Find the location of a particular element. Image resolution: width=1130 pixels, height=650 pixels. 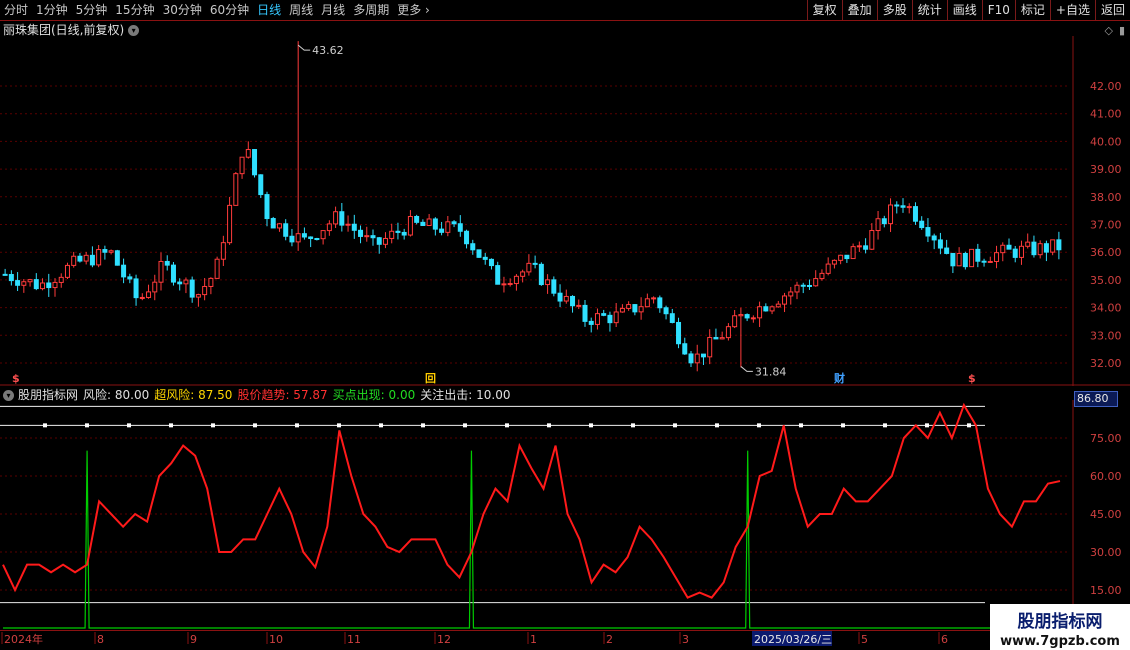

period-tab-7: 周线 is located at coordinates (301, 10).